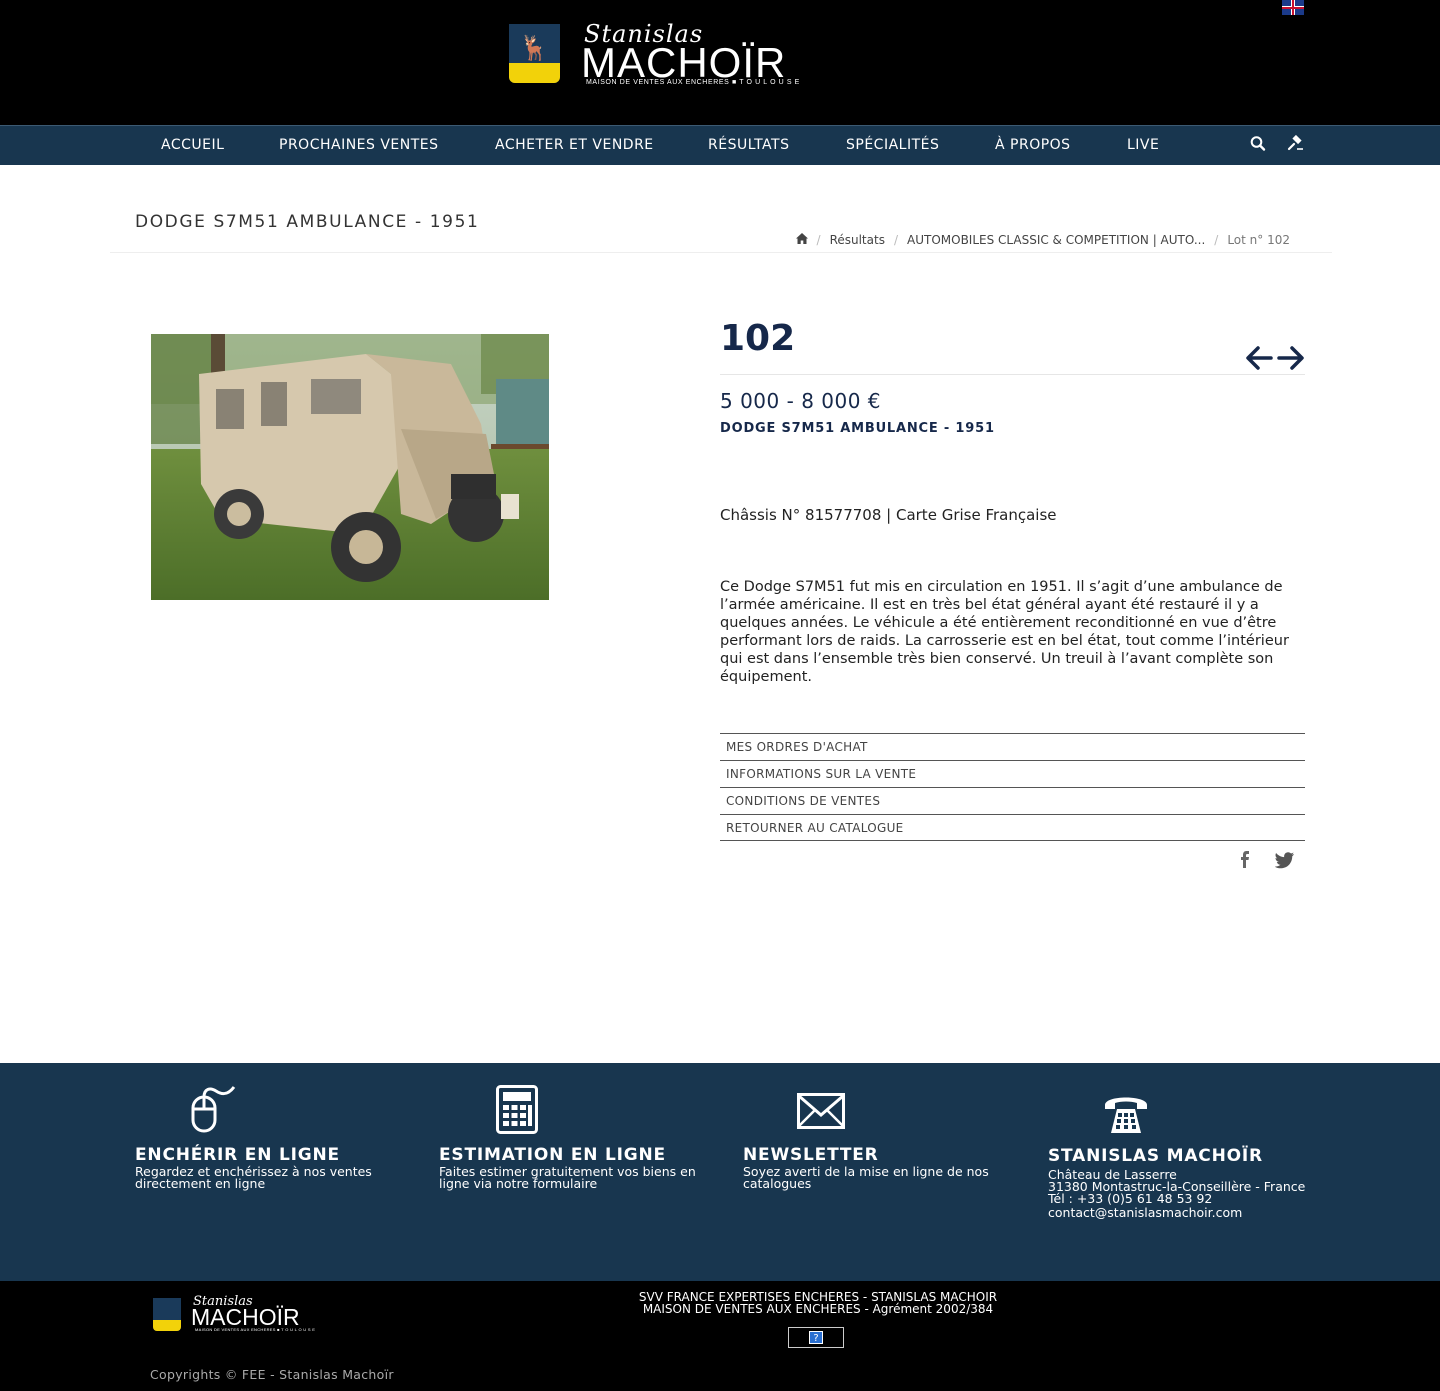 The width and height of the screenshot is (1440, 1391). What do you see at coordinates (1012, 827) in the screenshot?
I see `link-retourner-catalogue: RETOURNER AU CATALOGUE` at bounding box center [1012, 827].